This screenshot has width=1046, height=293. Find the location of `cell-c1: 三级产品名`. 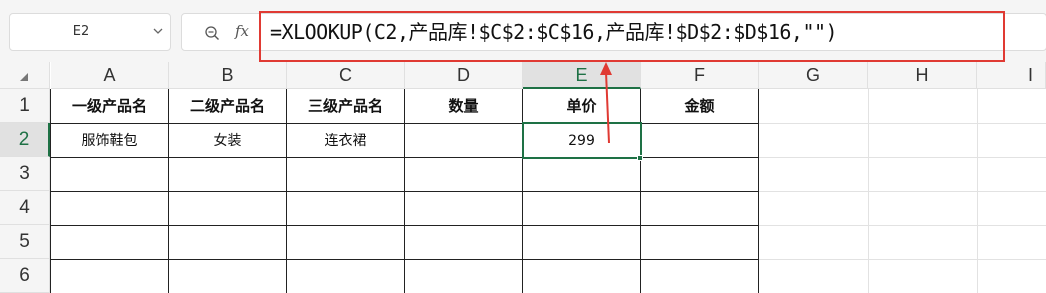

cell-c1: 三级产品名 is located at coordinates (345, 106).